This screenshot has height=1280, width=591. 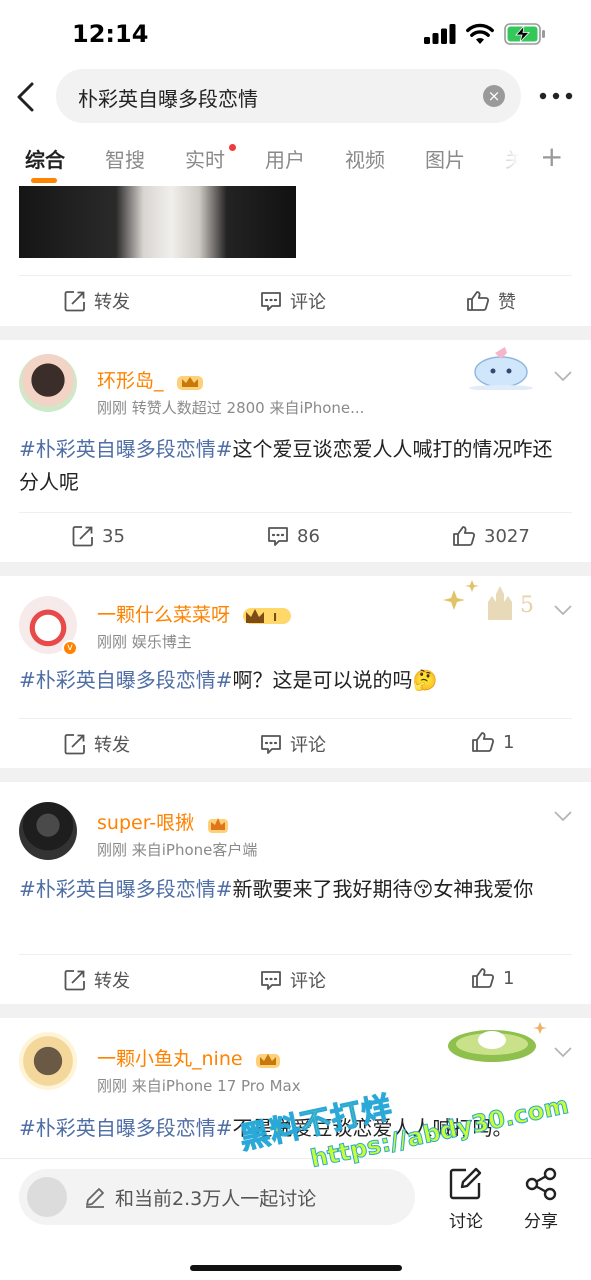 I want to click on tab-users: 用户, so click(x=285, y=158).